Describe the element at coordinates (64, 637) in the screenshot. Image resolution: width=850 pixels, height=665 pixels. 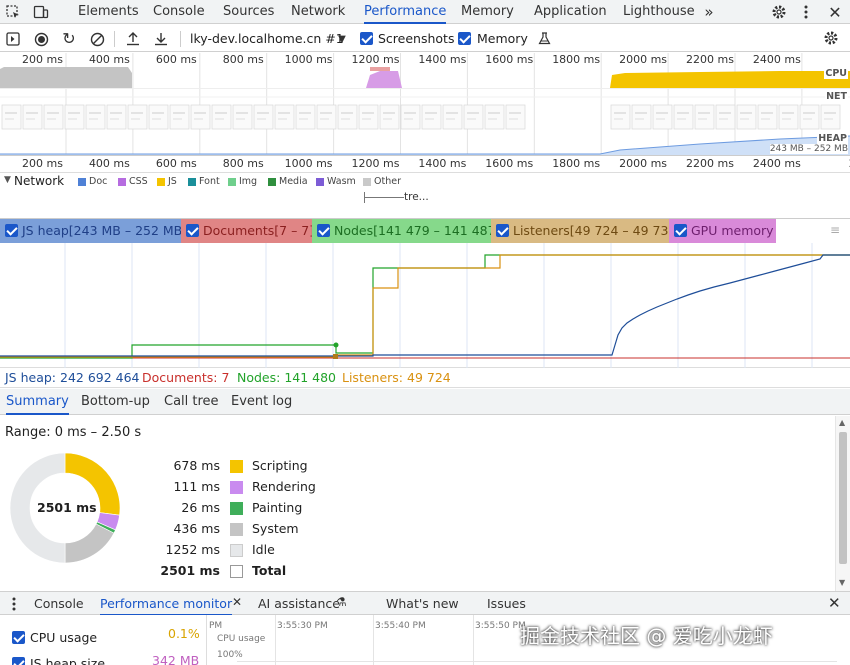
I see `cpu-usage-label: CPU usage` at that location.